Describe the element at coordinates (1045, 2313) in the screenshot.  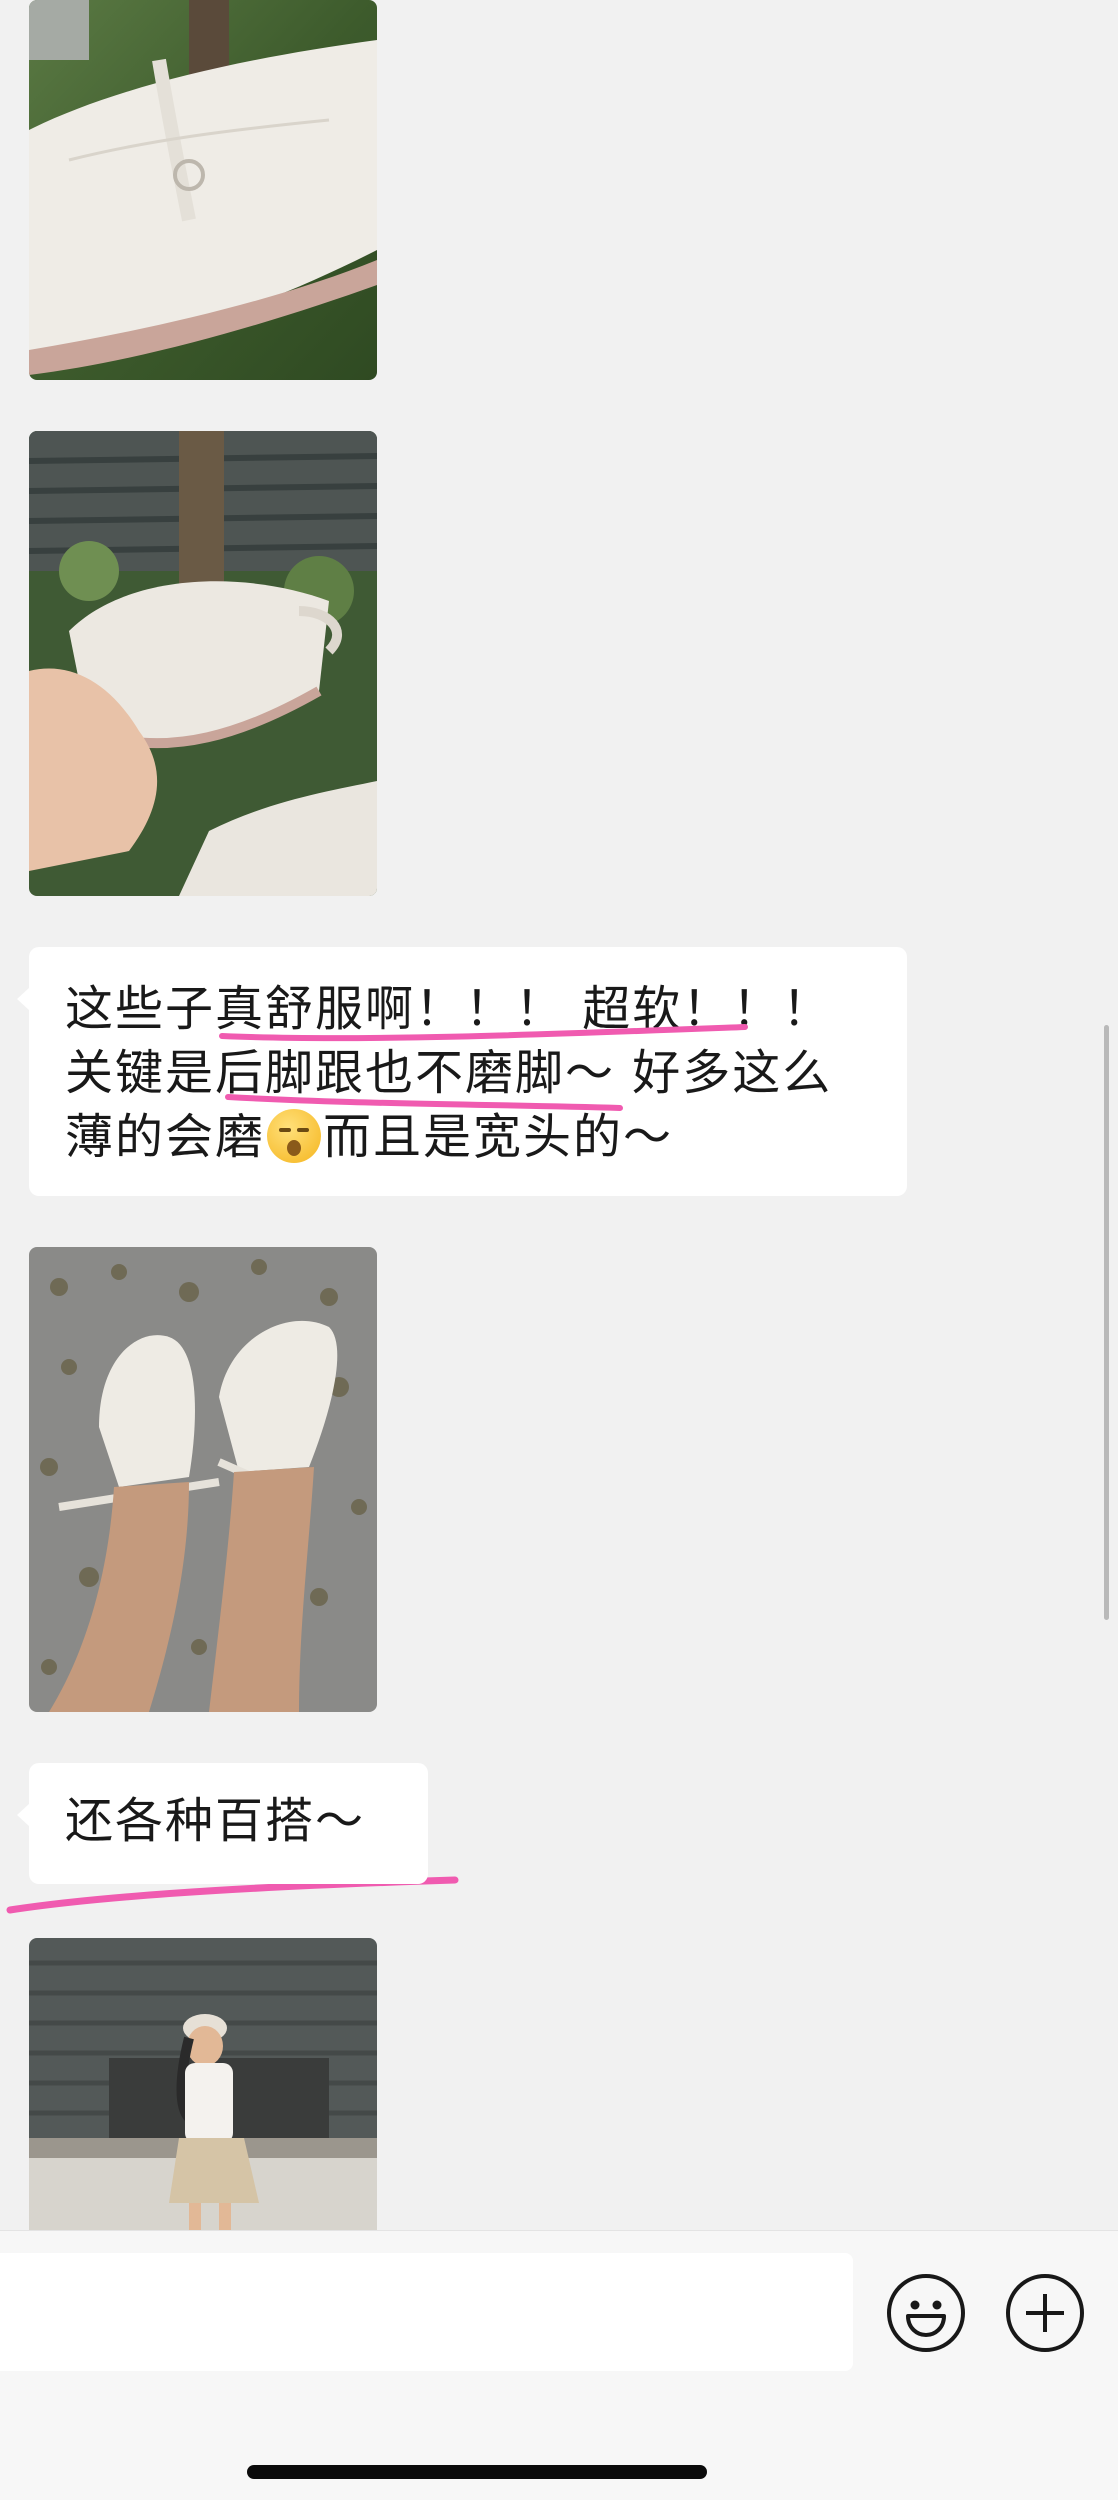
I see `plus-circle-icon` at that location.